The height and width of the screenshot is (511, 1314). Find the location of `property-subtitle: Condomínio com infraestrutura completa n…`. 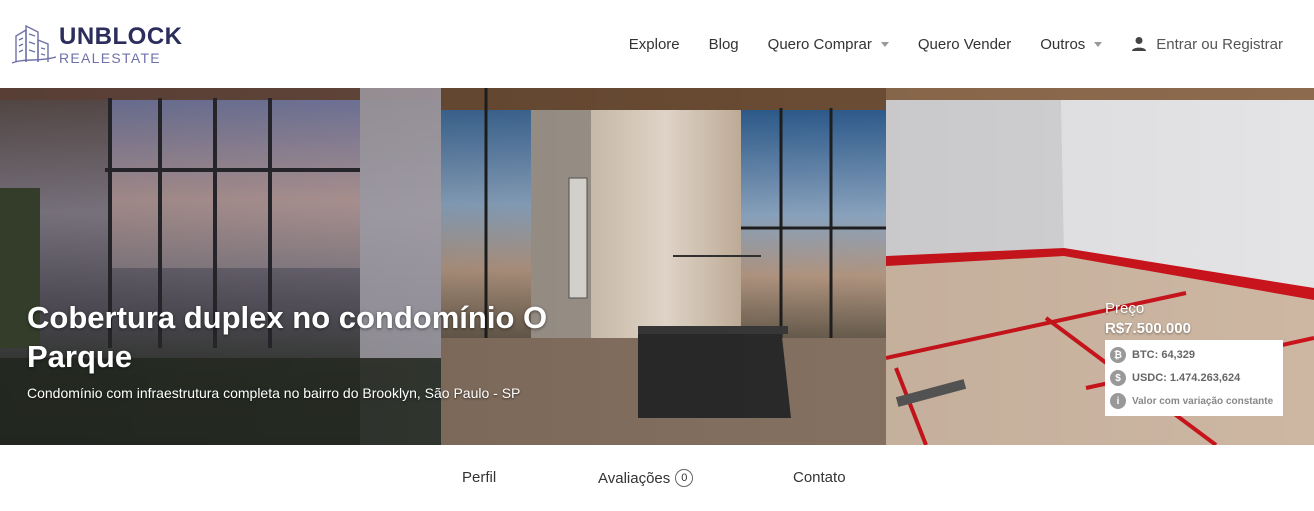

property-subtitle: Condomínio com infraestrutura completa n… is located at coordinates (274, 393).